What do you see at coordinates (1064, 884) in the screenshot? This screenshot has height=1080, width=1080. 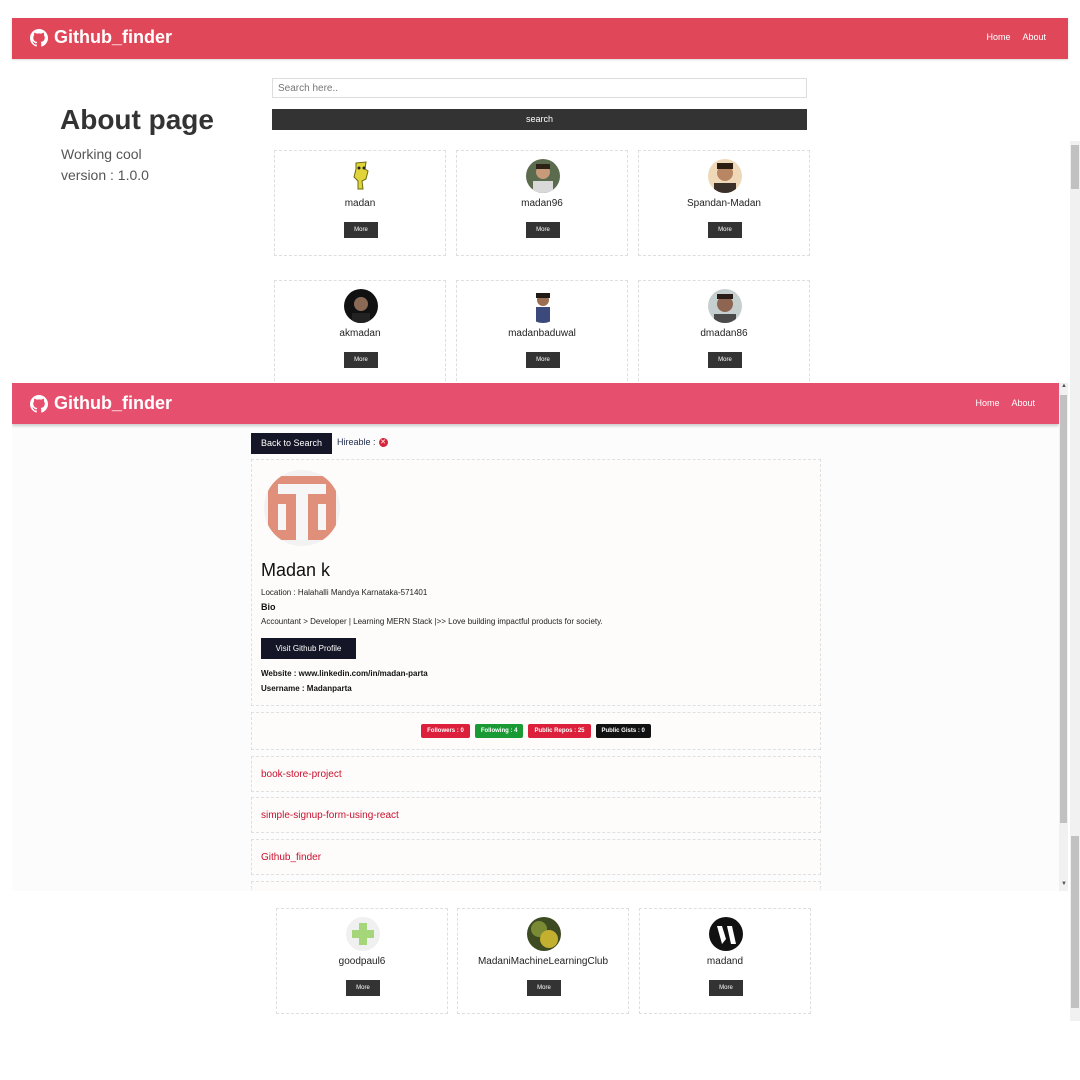 I see `scroll-down-arrow: ▼` at bounding box center [1064, 884].